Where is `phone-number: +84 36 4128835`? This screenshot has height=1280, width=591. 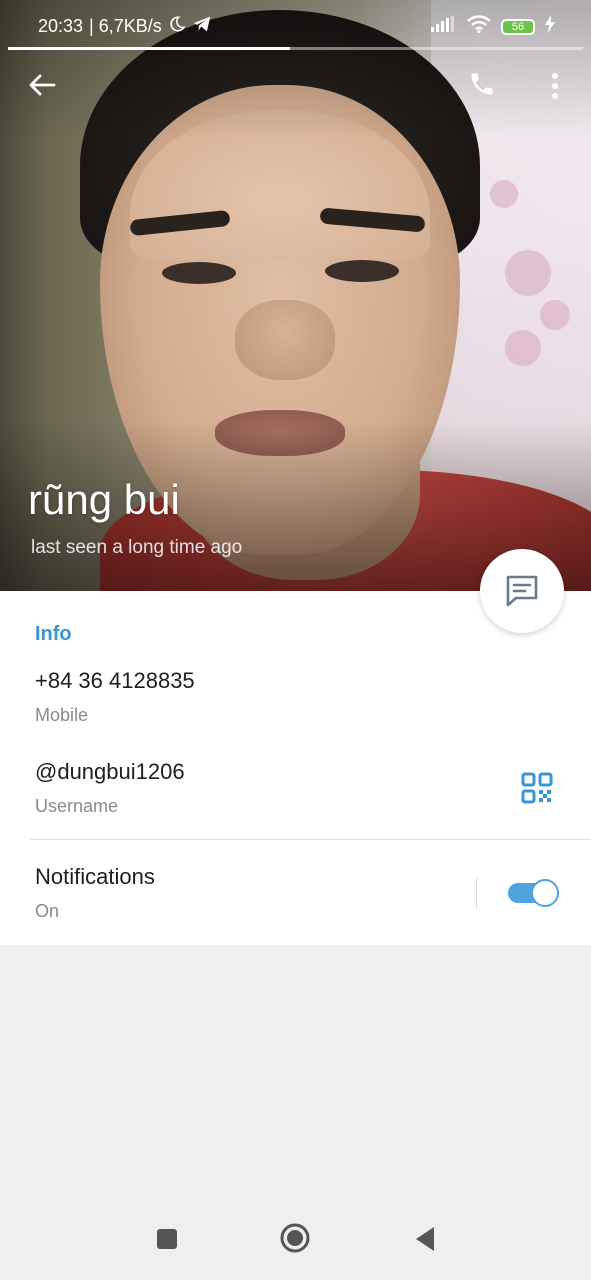
phone-number: +84 36 4128835 is located at coordinates (115, 681).